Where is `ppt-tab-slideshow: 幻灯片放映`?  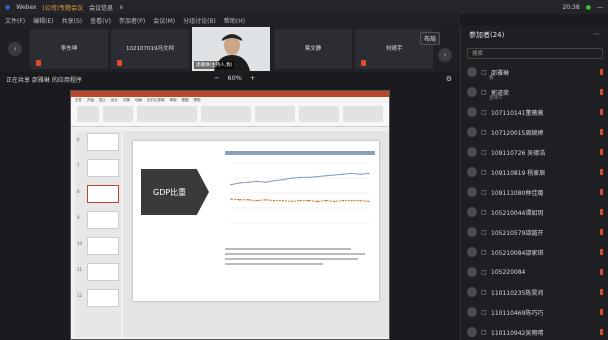
ppt-tab-slideshow: 幻灯片放映 is located at coordinates (156, 100).